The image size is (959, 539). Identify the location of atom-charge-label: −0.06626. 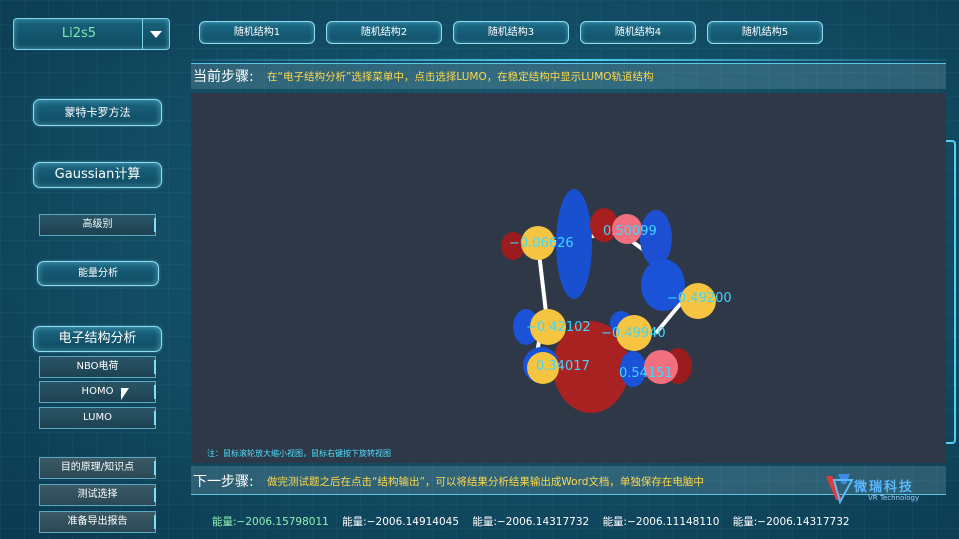
(541, 243).